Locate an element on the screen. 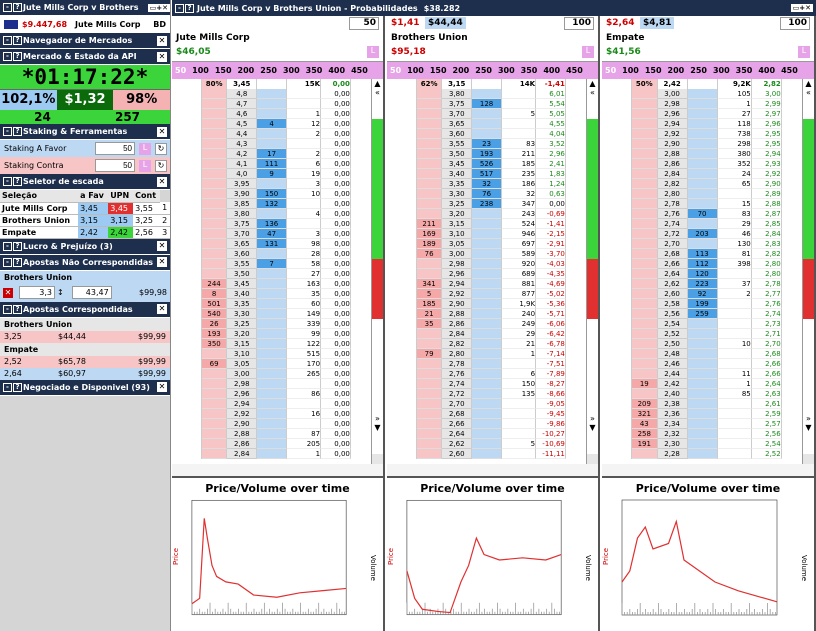 Image resolution: width=816 pixels, height=631 pixels. back-cell: 193 is located at coordinates (487, 154).